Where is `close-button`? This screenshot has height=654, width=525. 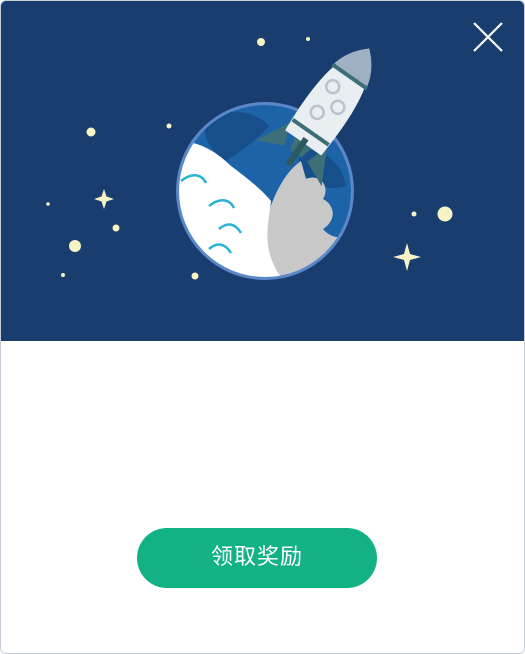 close-button is located at coordinates (488, 37).